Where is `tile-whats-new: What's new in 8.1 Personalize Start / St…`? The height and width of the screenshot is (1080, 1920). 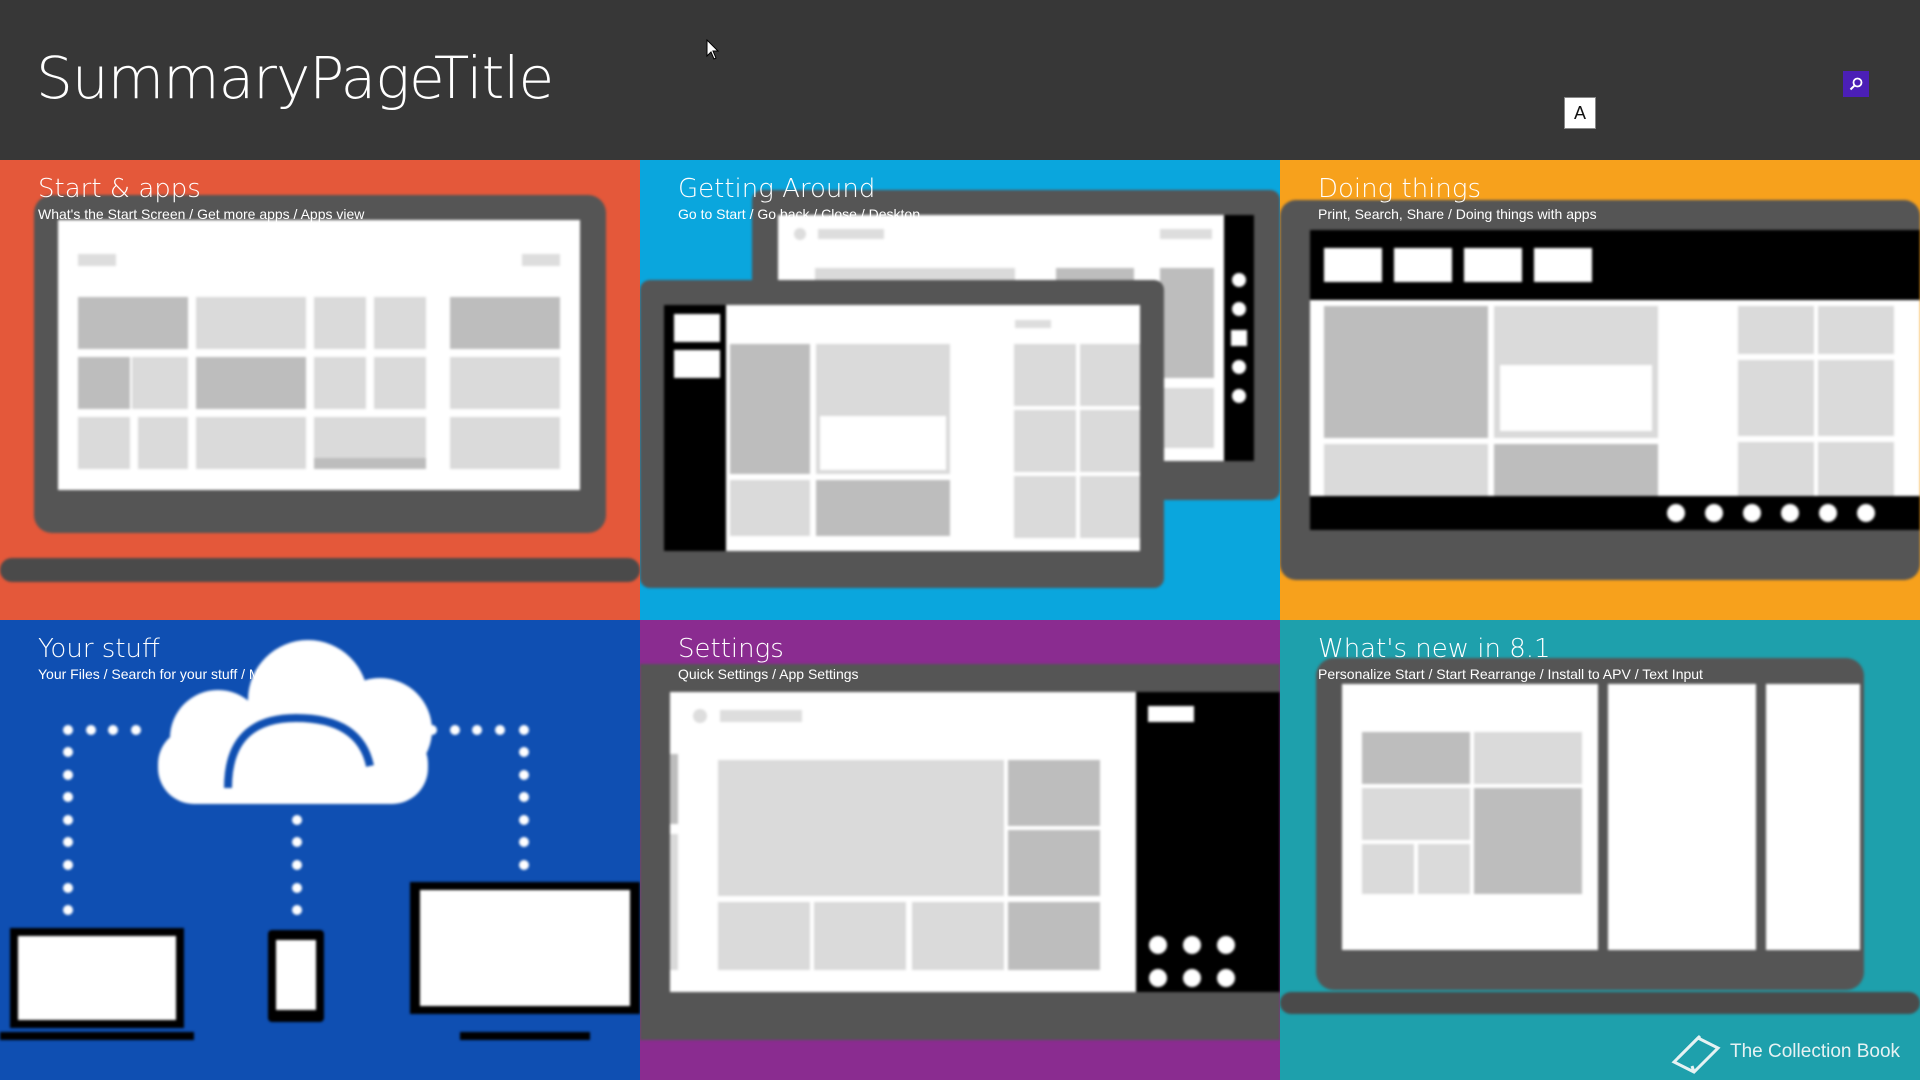 tile-whats-new: What's new in 8.1 Personalize Start / St… is located at coordinates (1600, 850).